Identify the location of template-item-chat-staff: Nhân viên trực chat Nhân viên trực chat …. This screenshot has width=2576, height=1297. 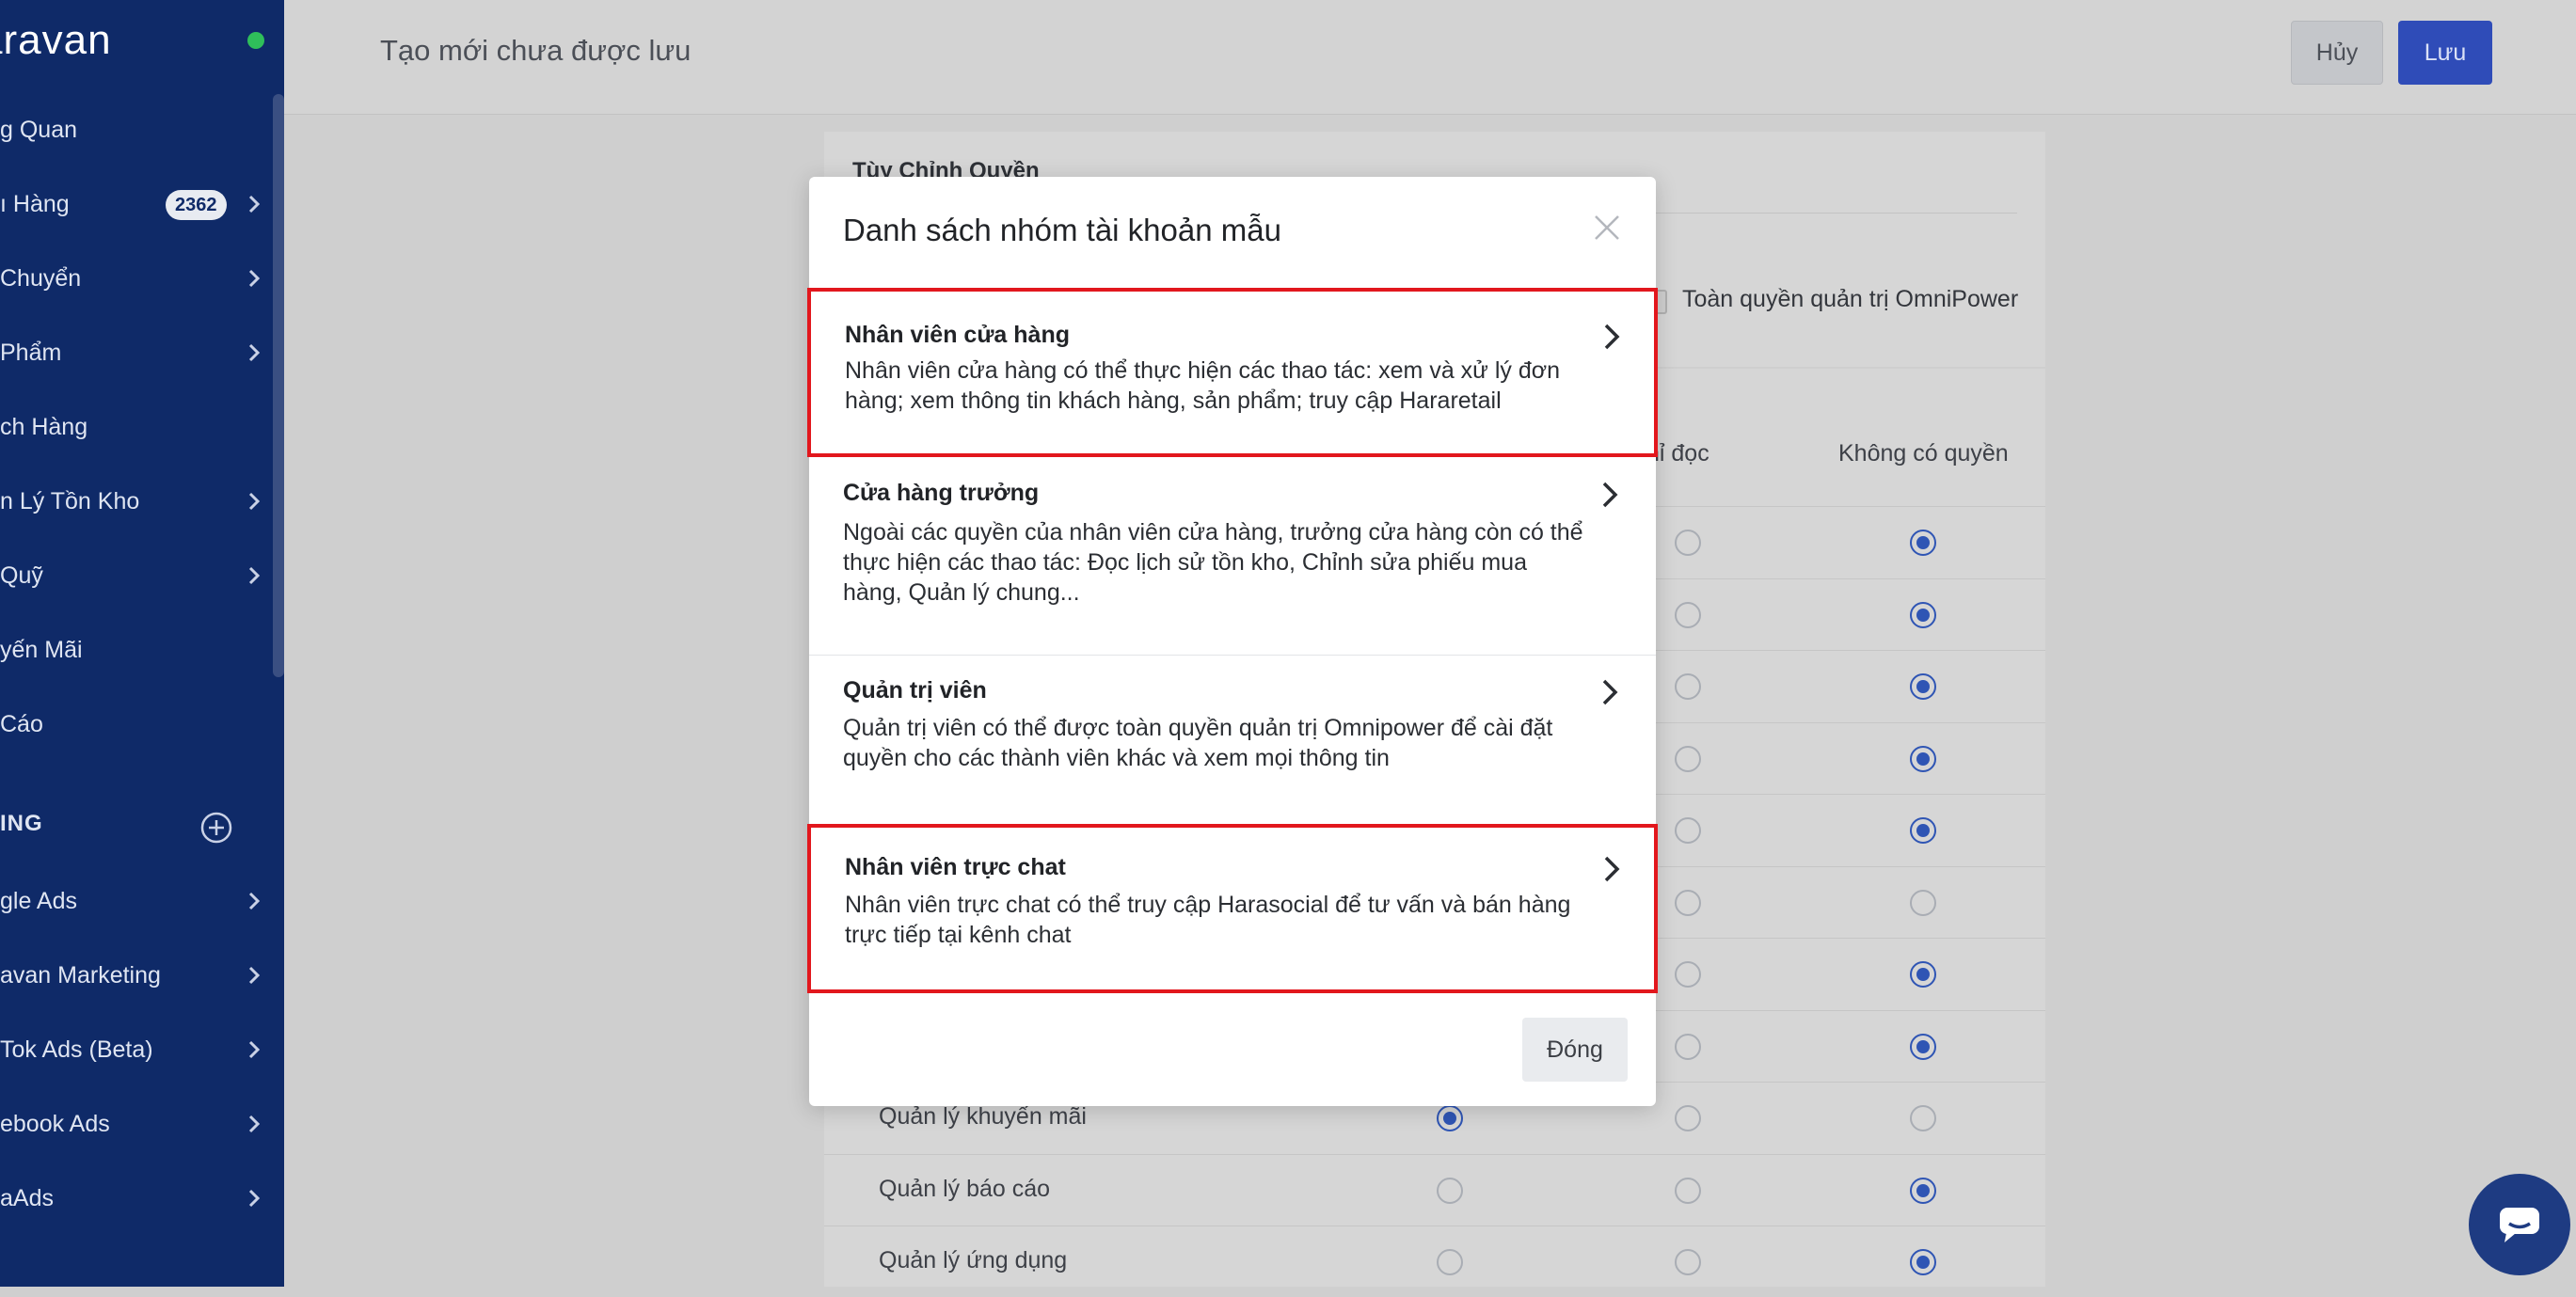
(1233, 908).